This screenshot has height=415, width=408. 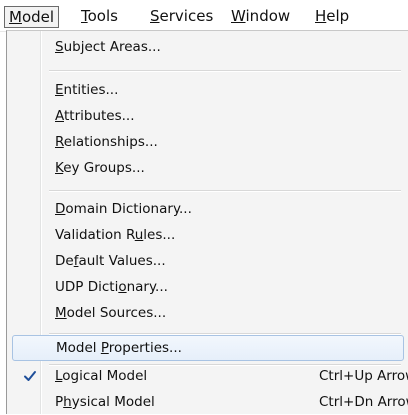 What do you see at coordinates (181, 17) in the screenshot?
I see `menu-services: Services` at bounding box center [181, 17].